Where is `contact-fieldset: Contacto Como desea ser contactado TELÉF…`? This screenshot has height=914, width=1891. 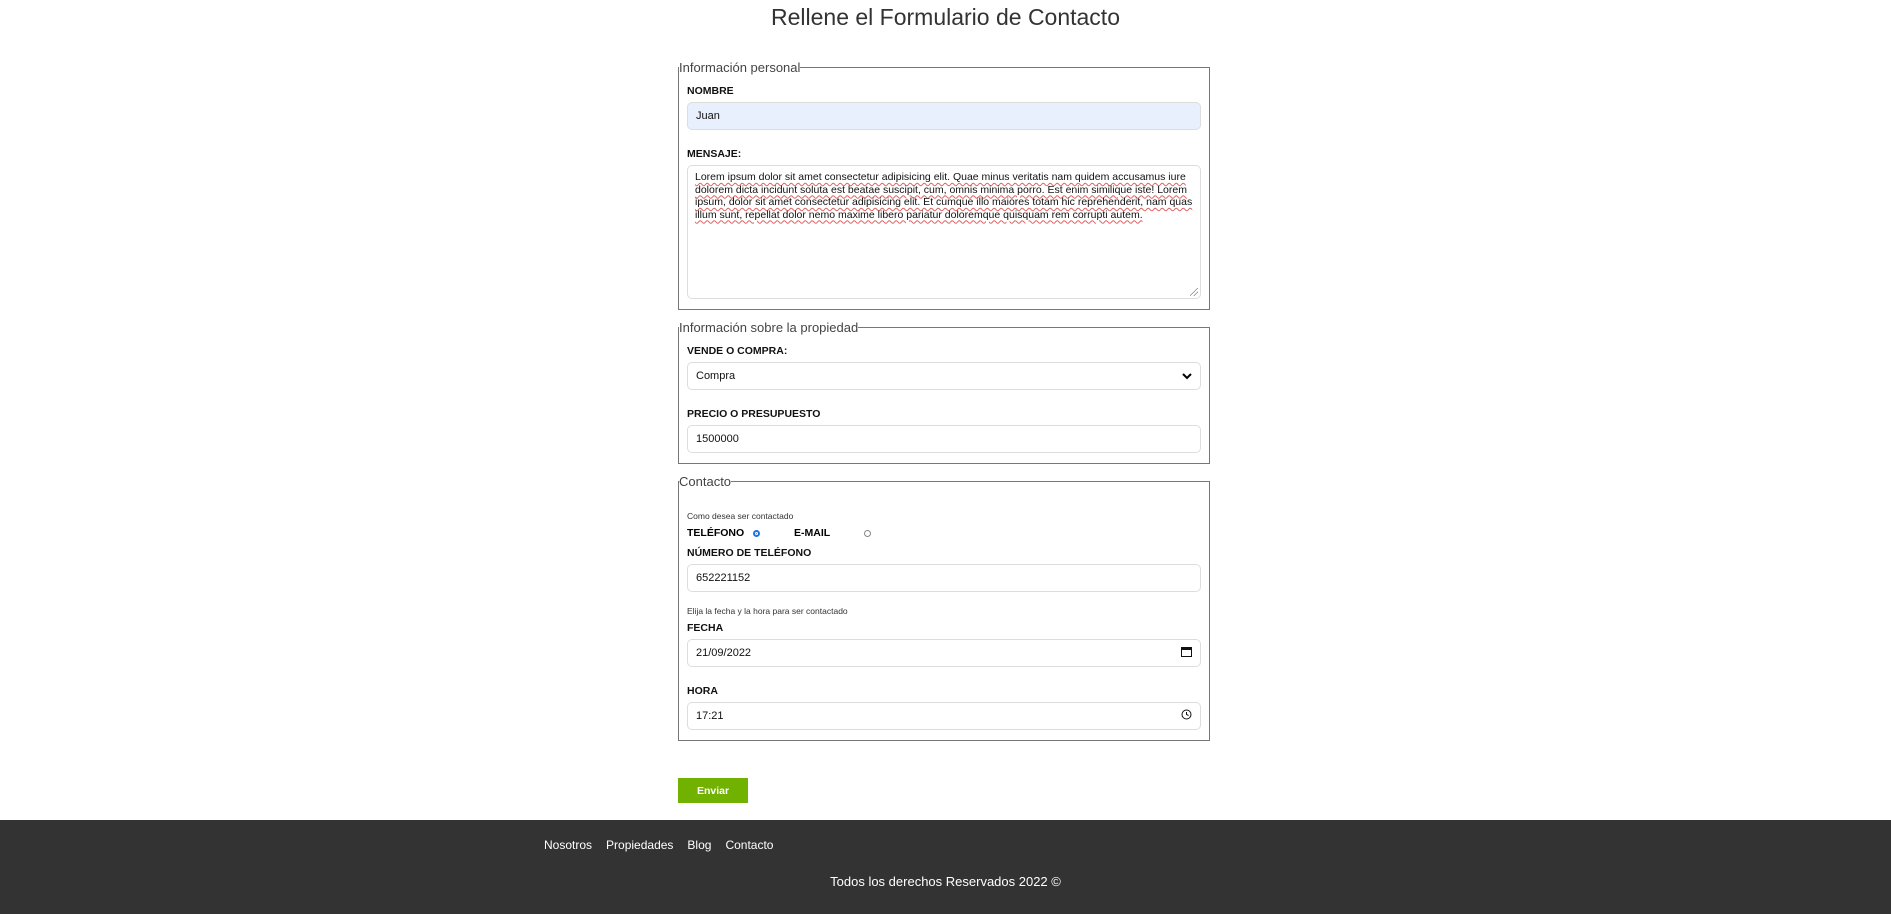 contact-fieldset: Contacto Como desea ser contactado TELÉF… is located at coordinates (944, 607).